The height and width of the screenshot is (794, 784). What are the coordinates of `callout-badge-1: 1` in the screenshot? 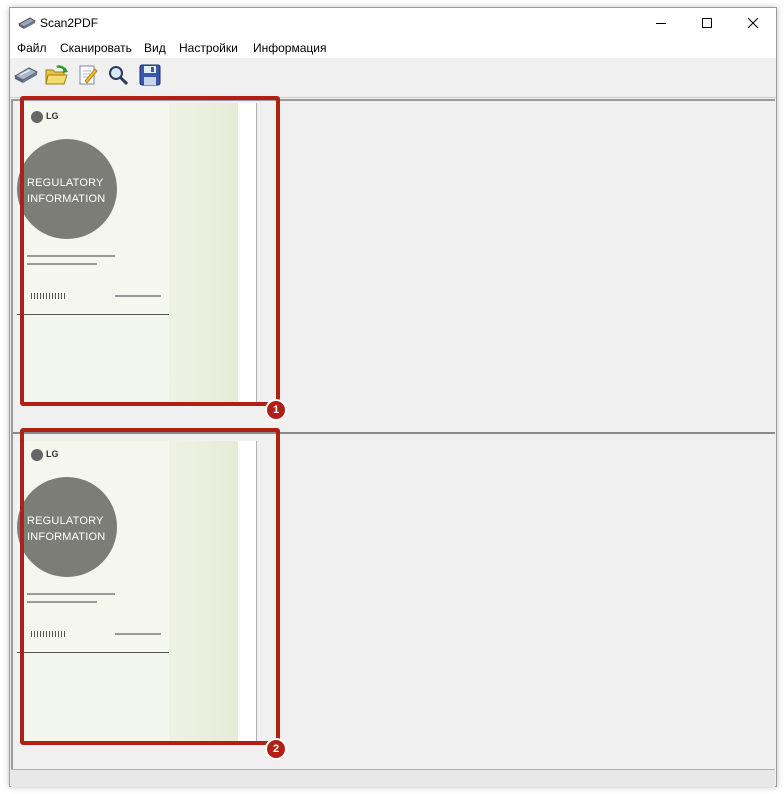 It's located at (276, 410).